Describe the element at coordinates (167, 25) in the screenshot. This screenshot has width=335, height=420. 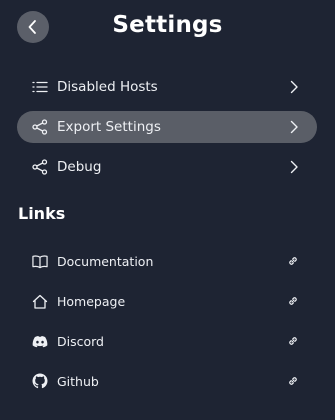
I see `page-title: Settings` at that location.